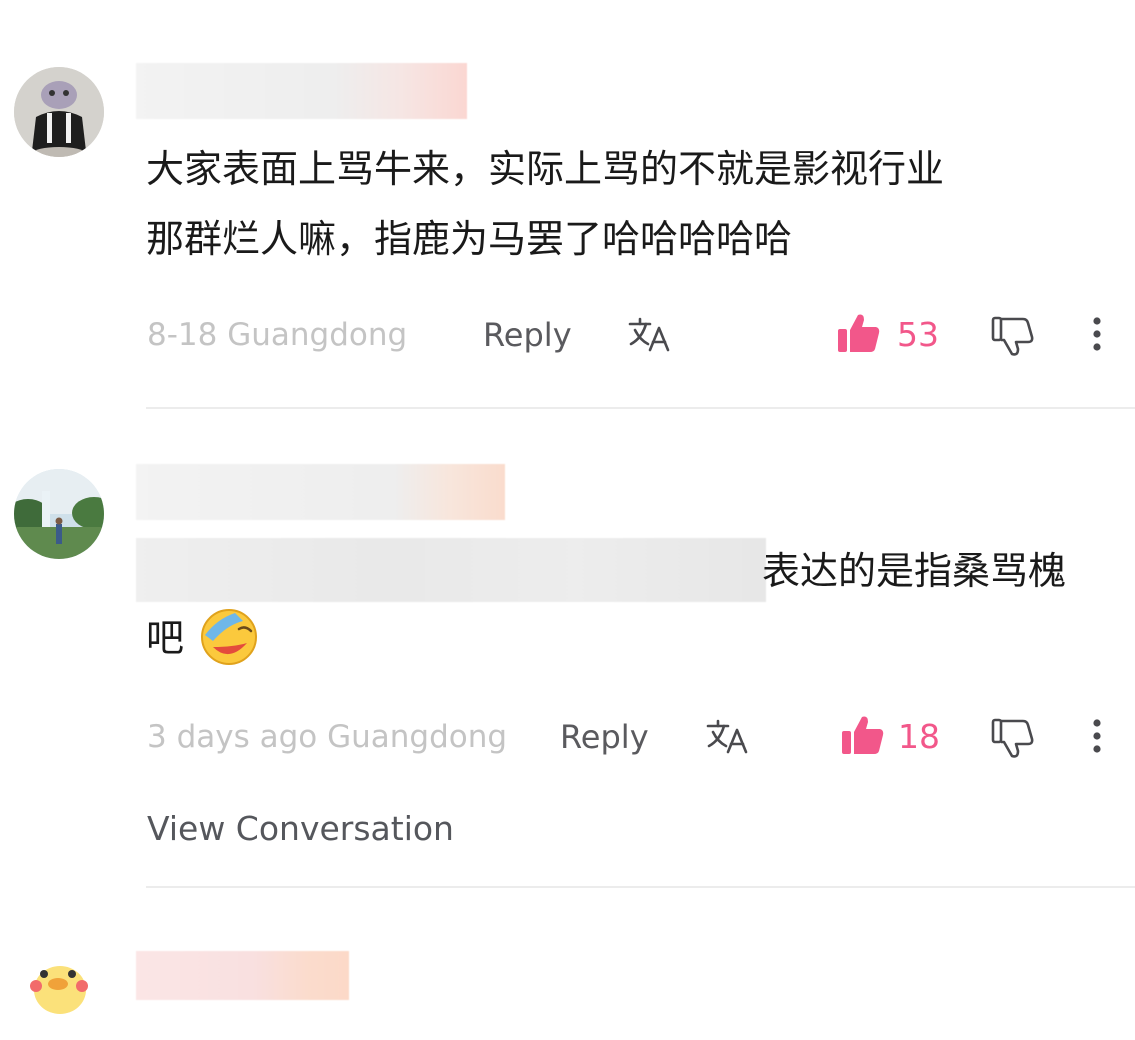 The height and width of the screenshot is (1040, 1135). Describe the element at coordinates (918, 334) in the screenshot. I see `like-count: 53` at that location.